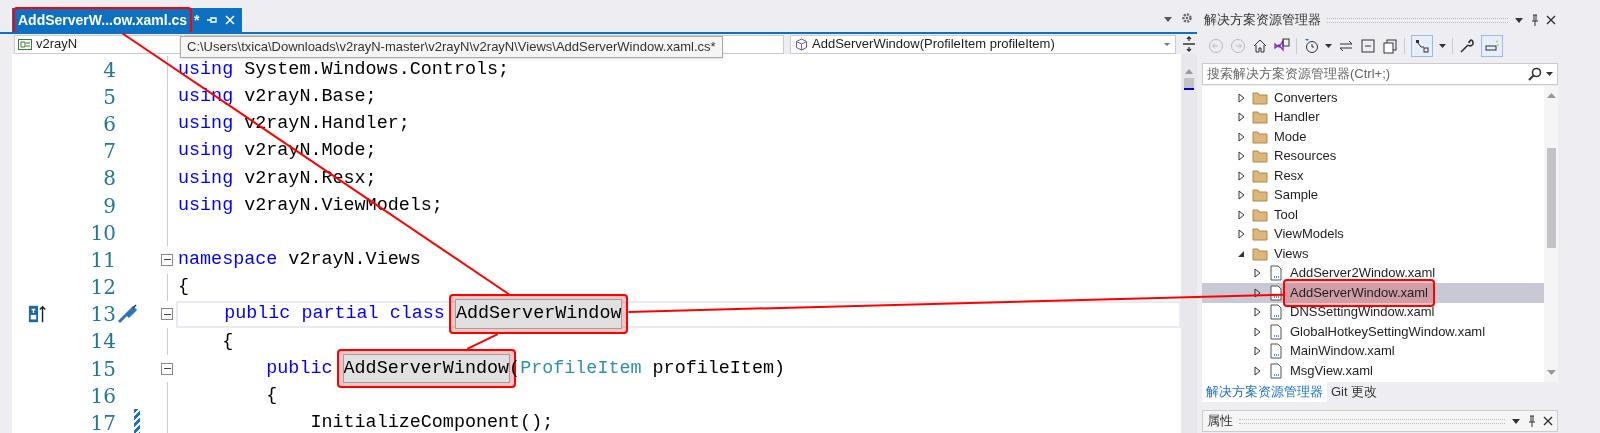 The image size is (1600, 433). I want to click on sync-icon, so click(1346, 46).